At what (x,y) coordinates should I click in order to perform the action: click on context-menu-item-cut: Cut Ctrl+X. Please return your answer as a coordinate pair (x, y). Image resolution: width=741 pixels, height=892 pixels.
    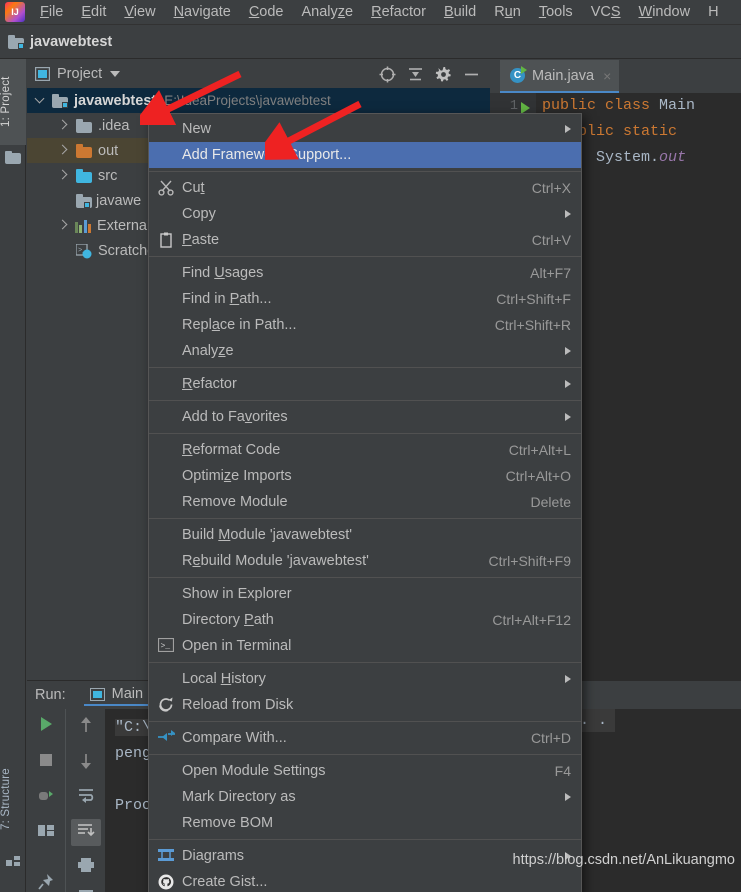
    Looking at the image, I should click on (365, 188).